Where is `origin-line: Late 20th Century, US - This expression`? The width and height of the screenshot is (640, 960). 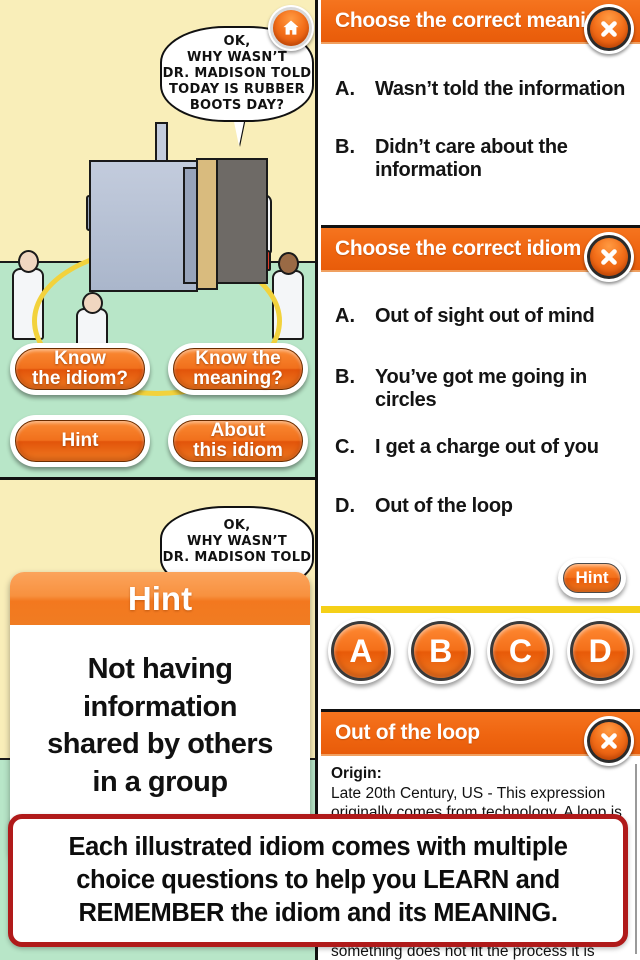 origin-line: Late 20th Century, US - This expression is located at coordinates (468, 793).